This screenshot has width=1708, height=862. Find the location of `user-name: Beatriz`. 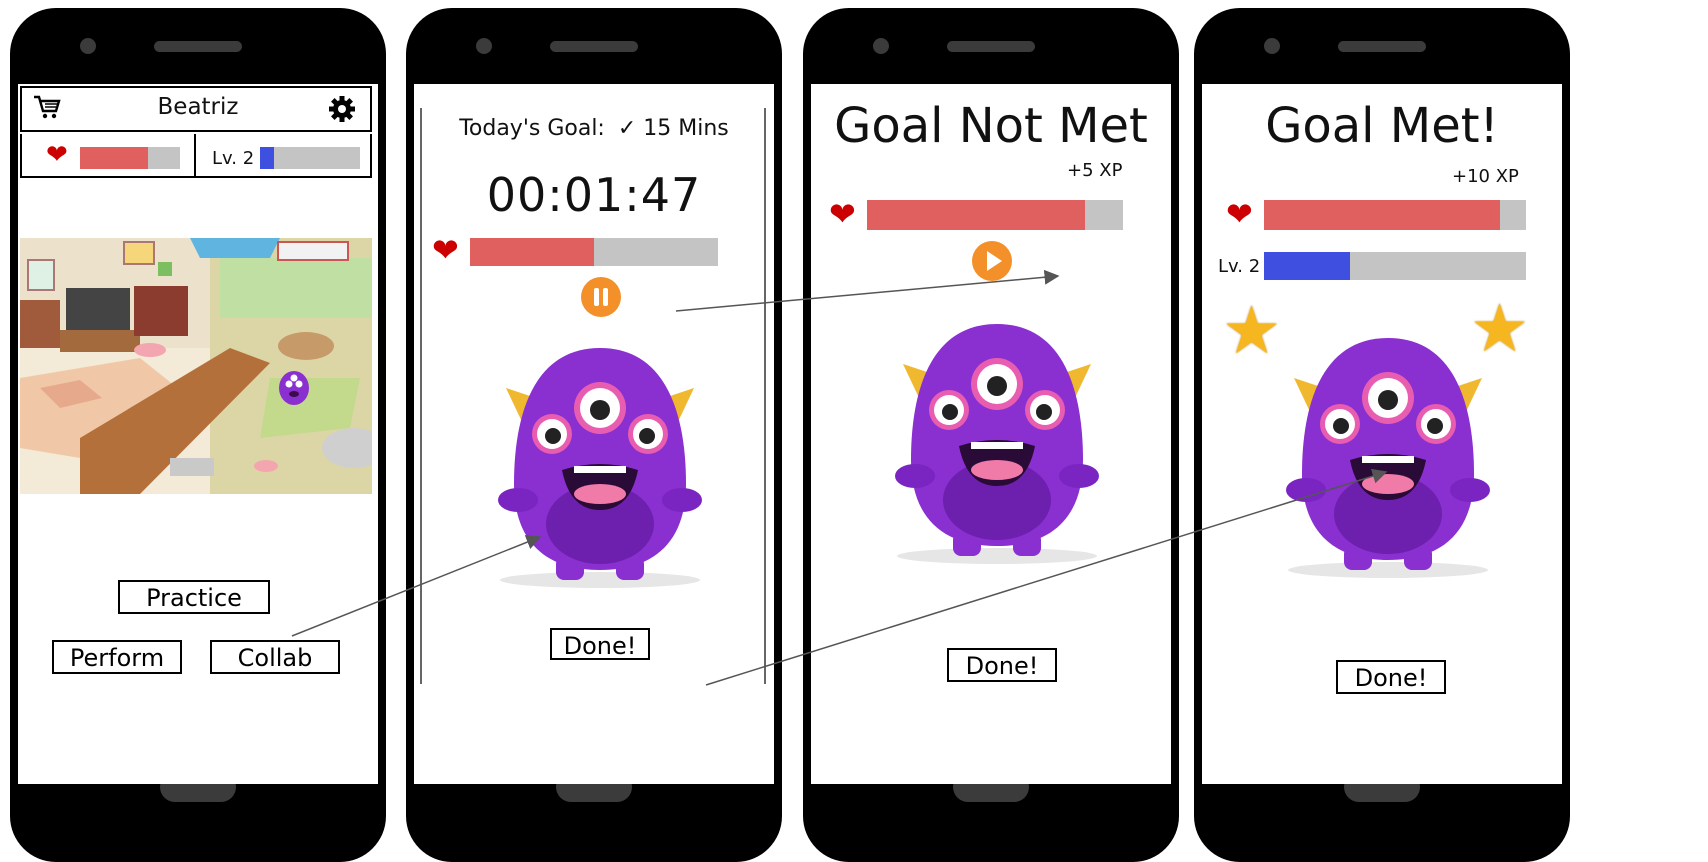

user-name: Beatriz is located at coordinates (198, 107).